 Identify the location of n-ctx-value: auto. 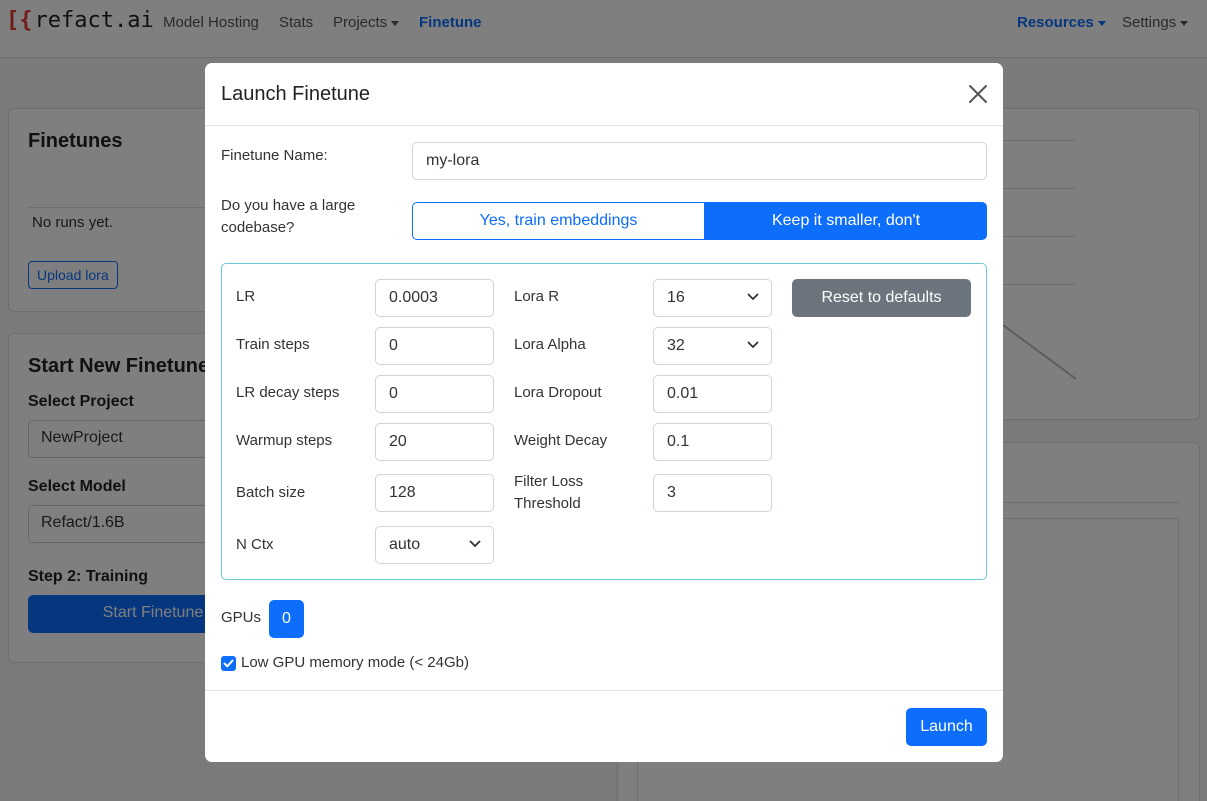
(405, 544).